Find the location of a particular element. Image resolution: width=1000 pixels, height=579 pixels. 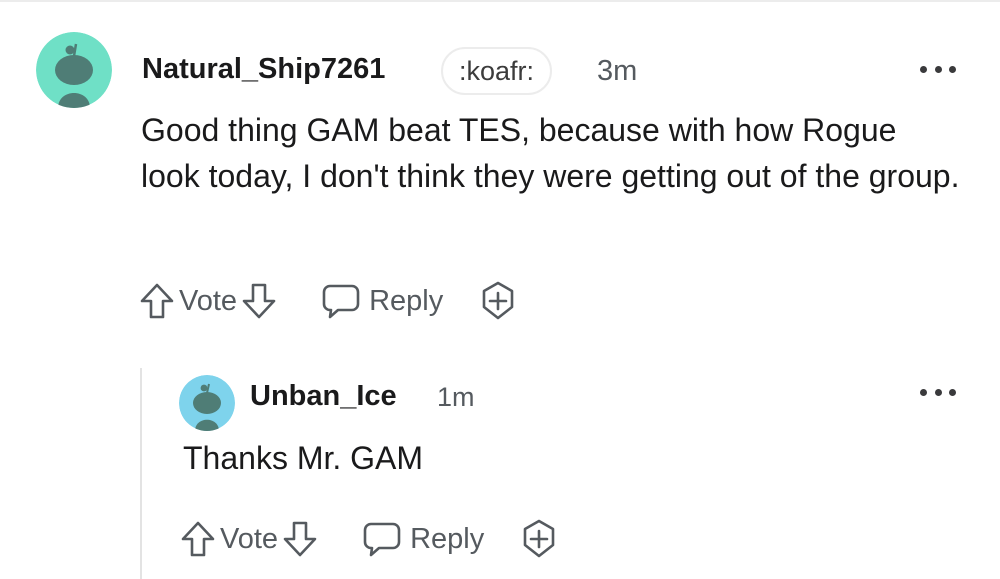

comment-username: Natural_Ship7261 is located at coordinates (263, 69).